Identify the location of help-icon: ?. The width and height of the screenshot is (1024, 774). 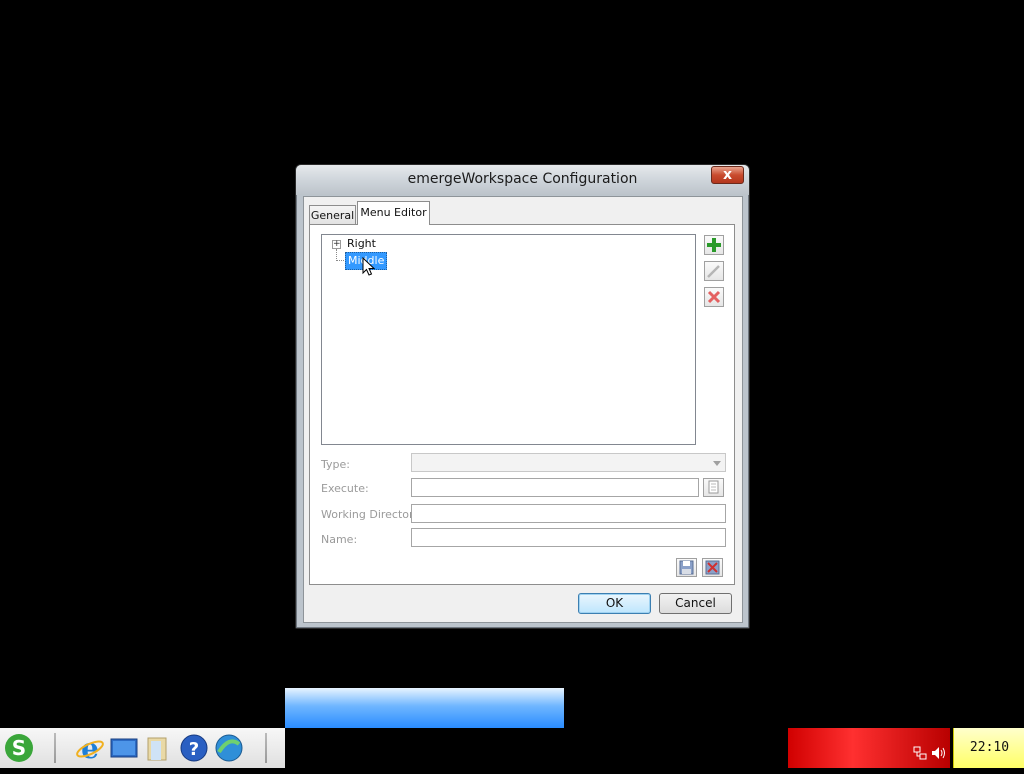
(194, 748).